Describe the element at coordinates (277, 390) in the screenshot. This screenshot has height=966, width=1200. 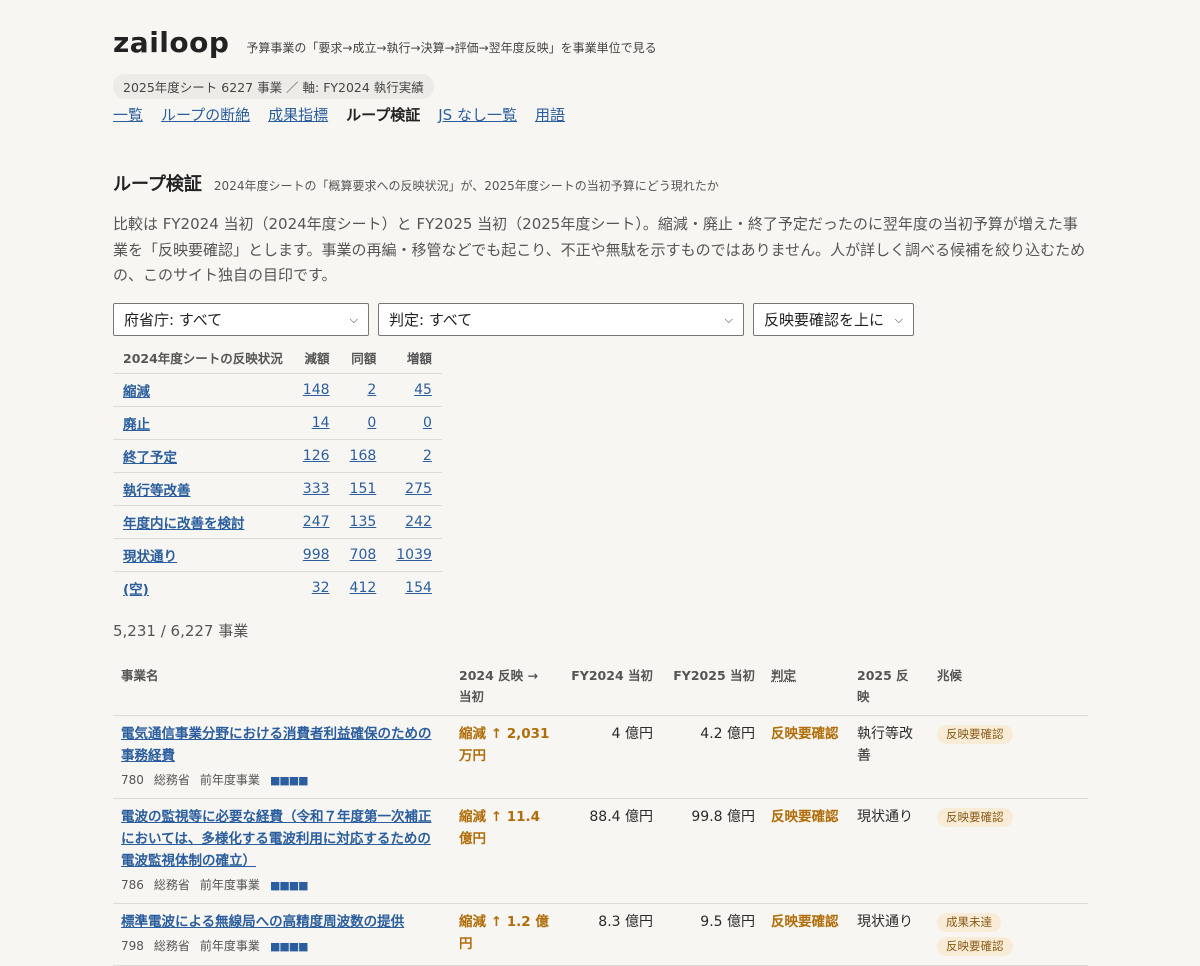
I see `summary-row: 縮減 148 2 45` at that location.